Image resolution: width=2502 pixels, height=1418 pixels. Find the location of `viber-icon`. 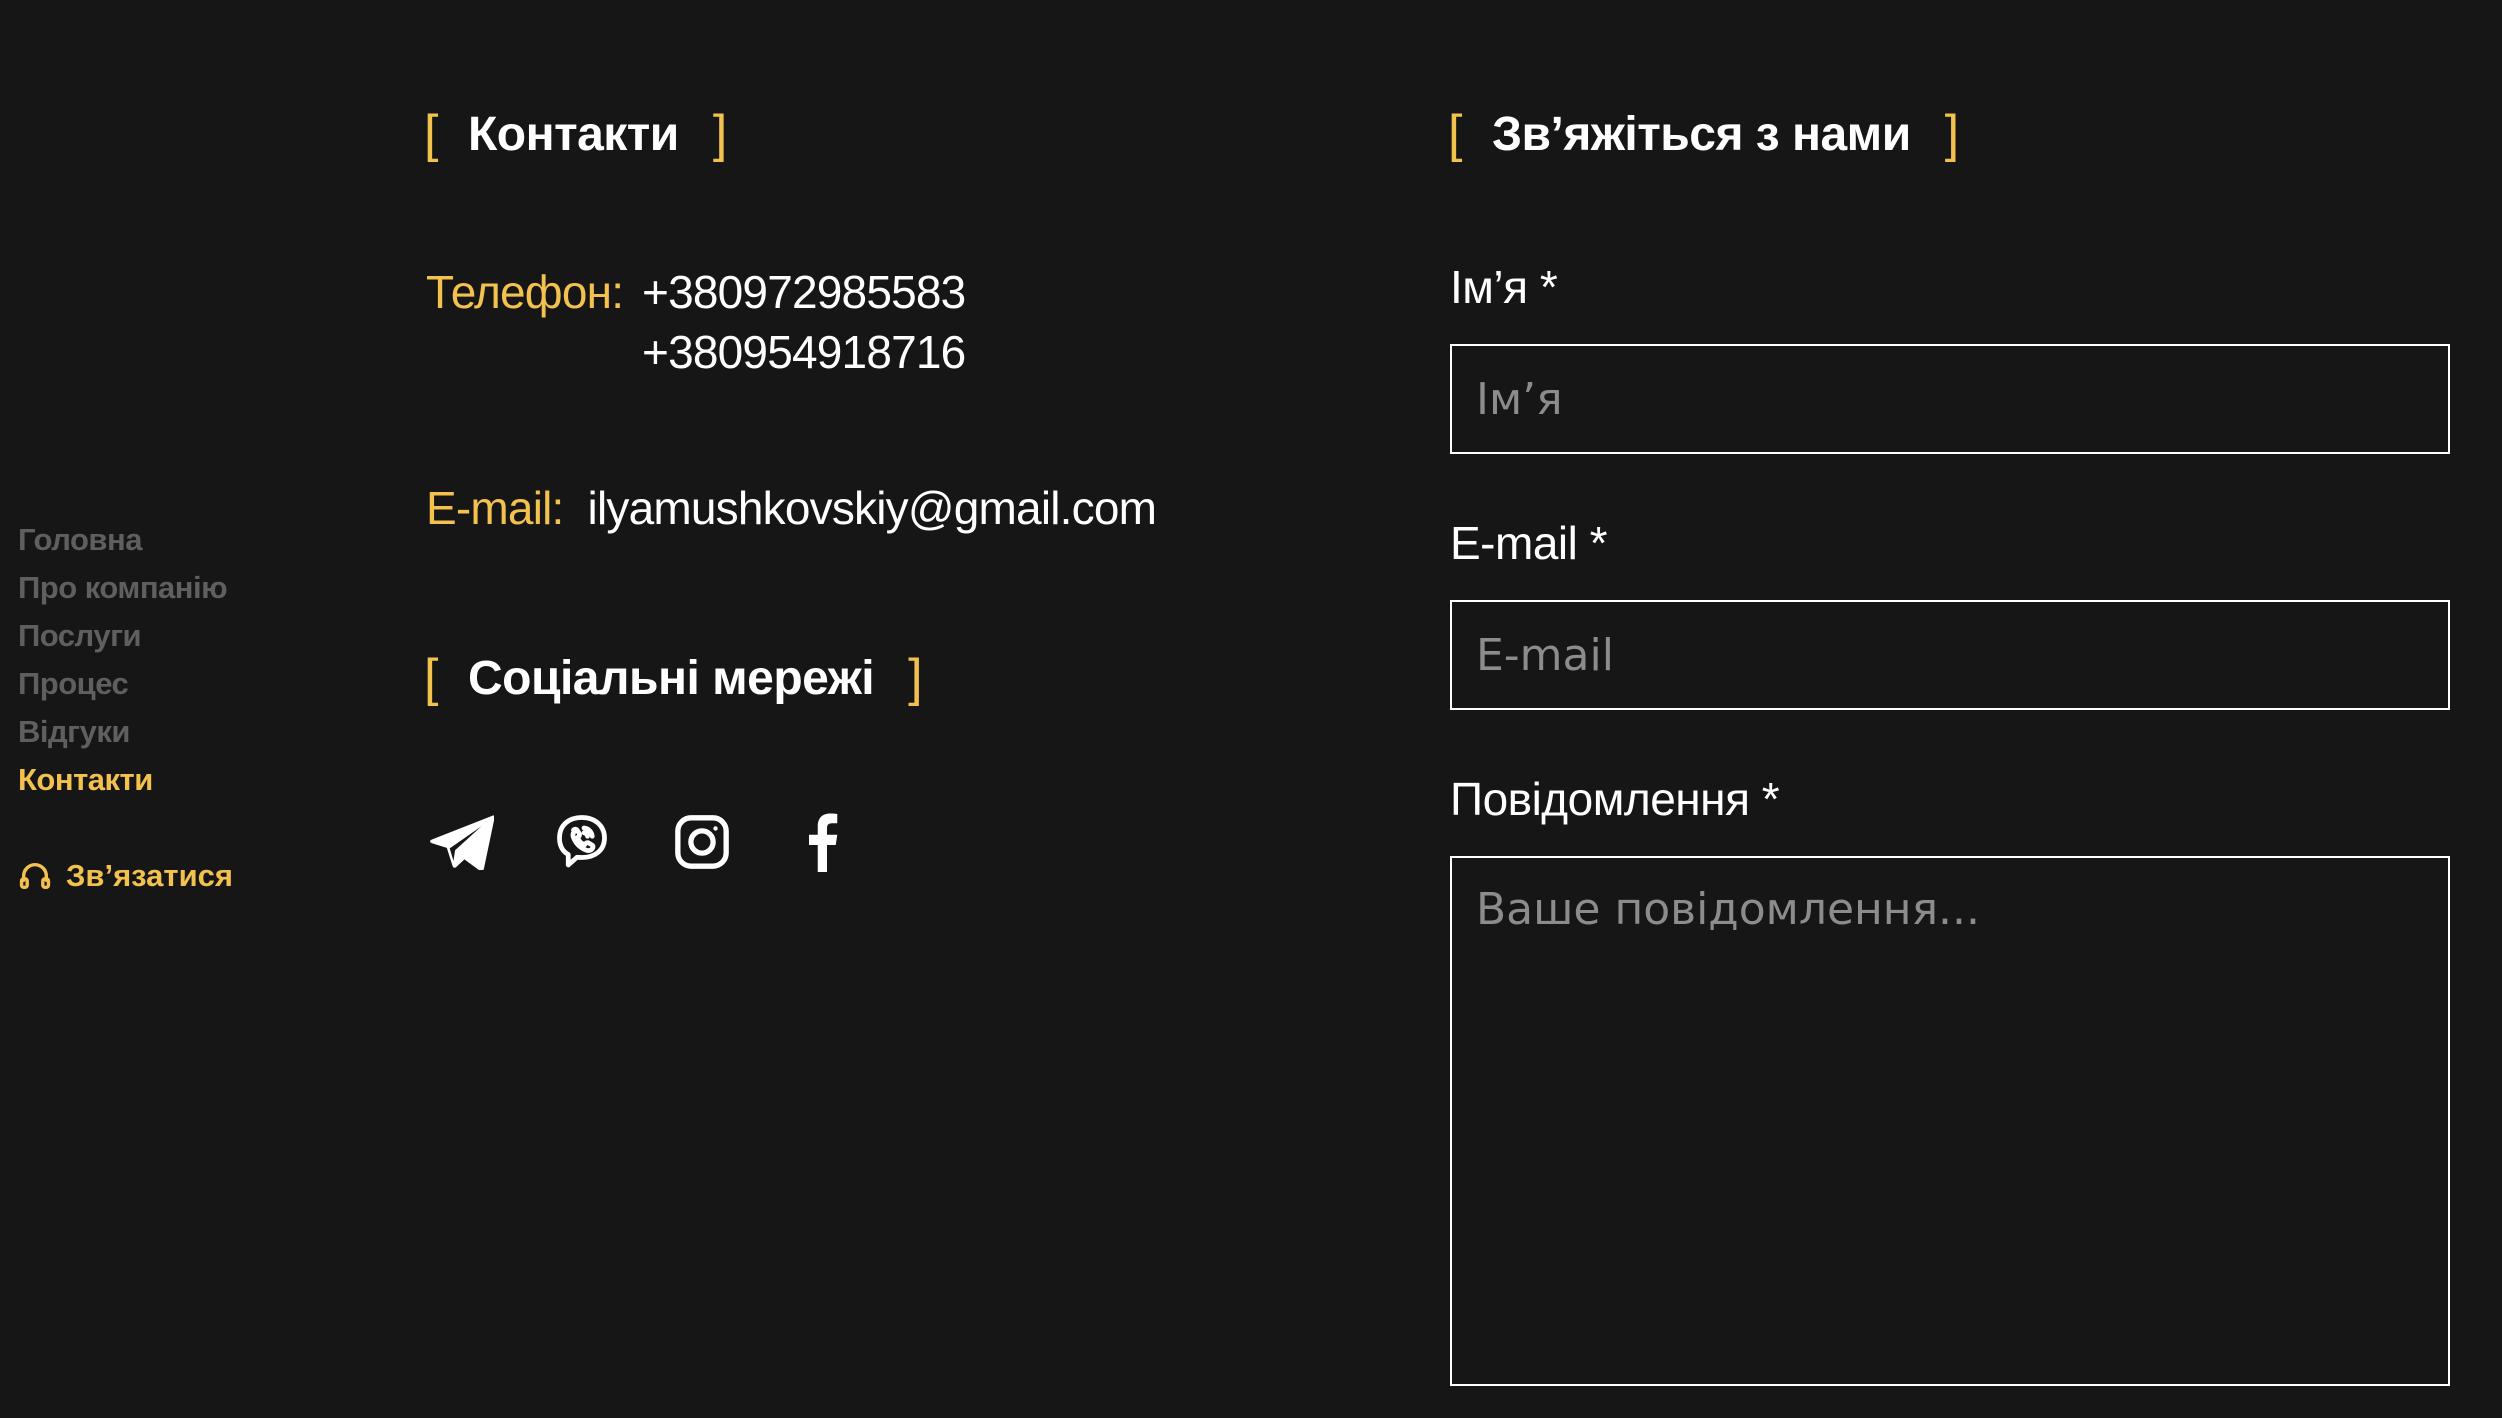

viber-icon is located at coordinates (582, 842).